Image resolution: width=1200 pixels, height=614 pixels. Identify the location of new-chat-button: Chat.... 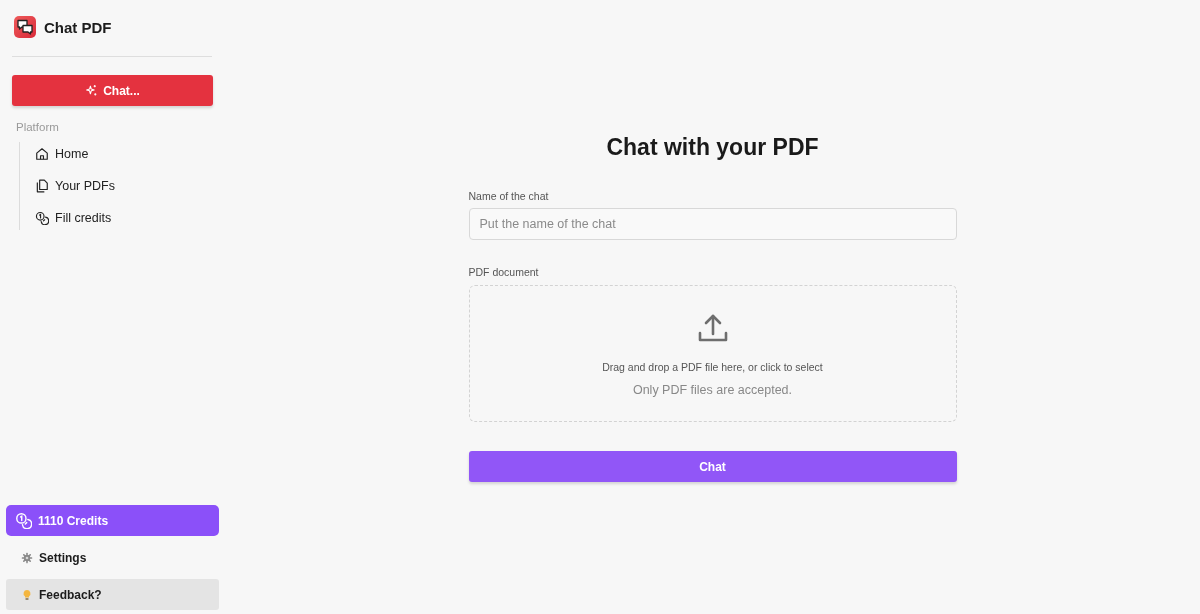
(112, 90).